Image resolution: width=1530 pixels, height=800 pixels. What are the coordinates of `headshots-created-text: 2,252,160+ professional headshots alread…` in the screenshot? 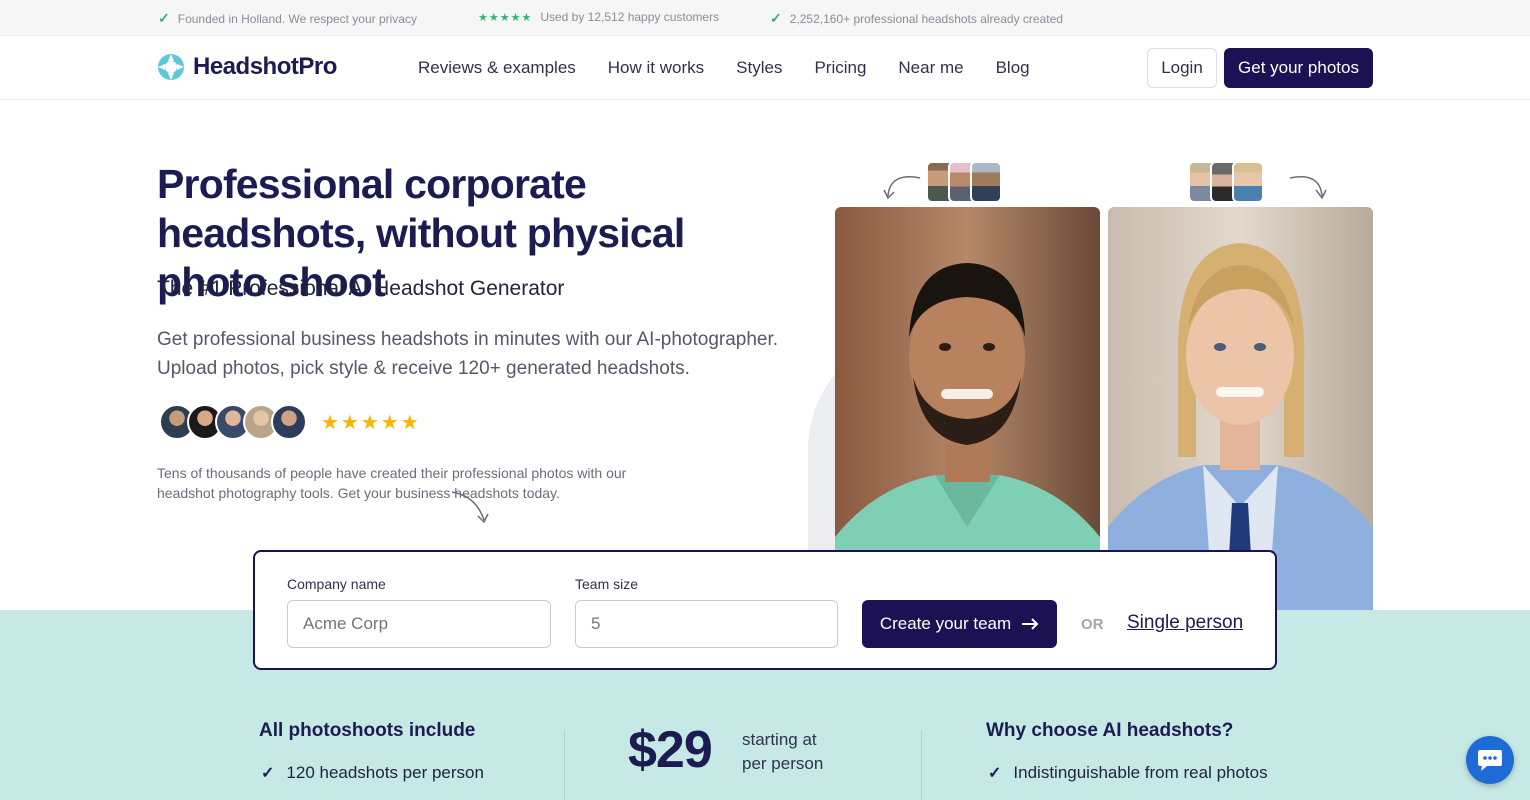 It's located at (926, 18).